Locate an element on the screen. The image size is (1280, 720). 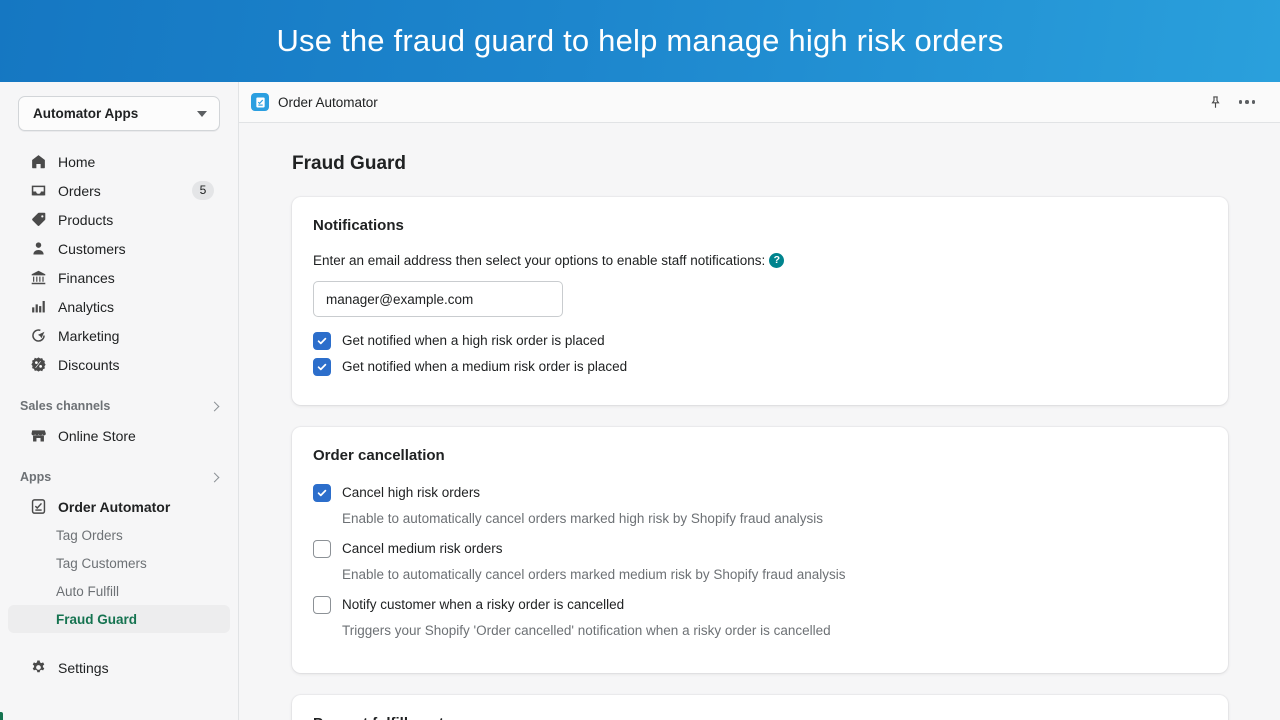
sidebar-item-marketing: Marketing is located at coordinates (119, 335).